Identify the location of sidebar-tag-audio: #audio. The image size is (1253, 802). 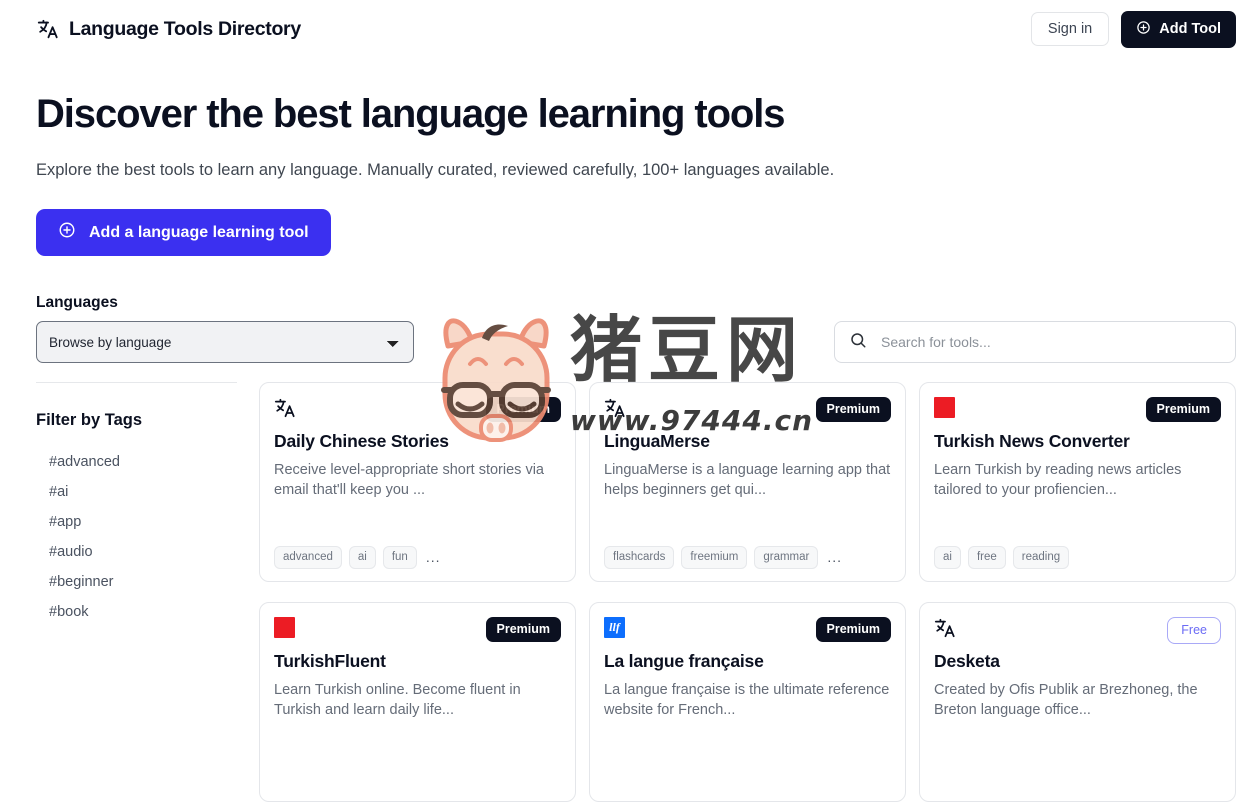
(136, 552).